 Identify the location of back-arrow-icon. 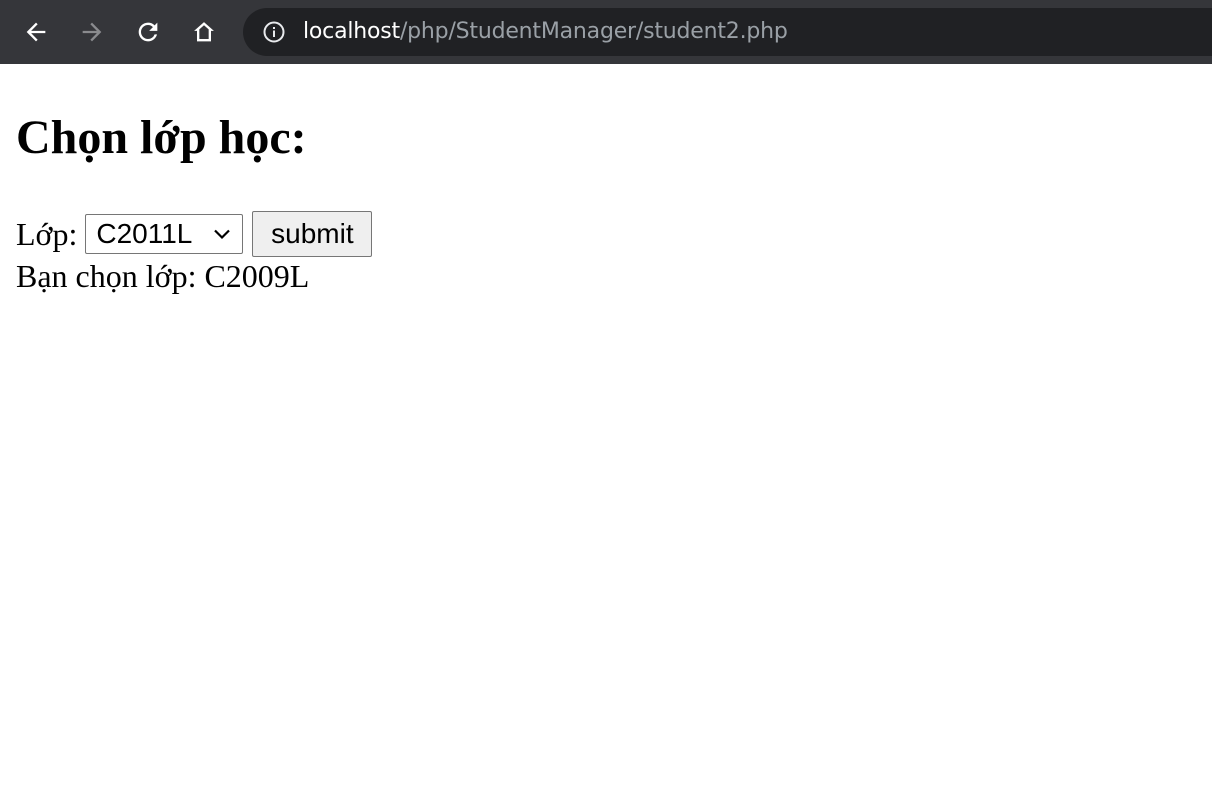
(36, 32).